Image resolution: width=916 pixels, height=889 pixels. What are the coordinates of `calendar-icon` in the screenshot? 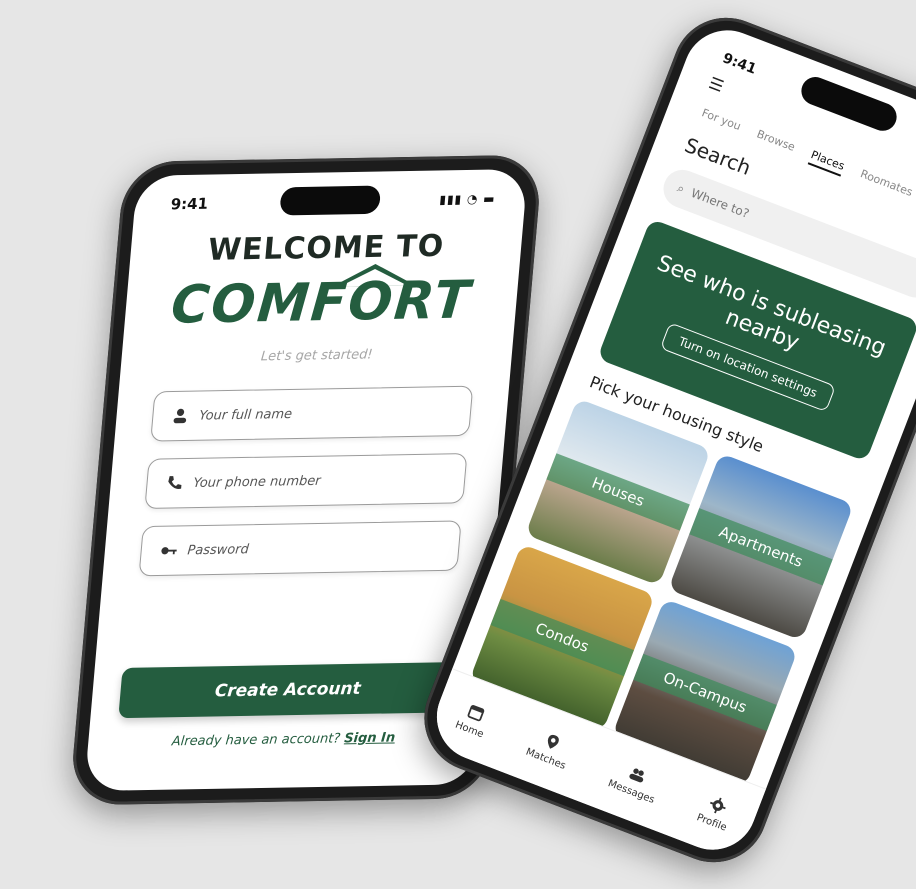 It's located at (476, 712).